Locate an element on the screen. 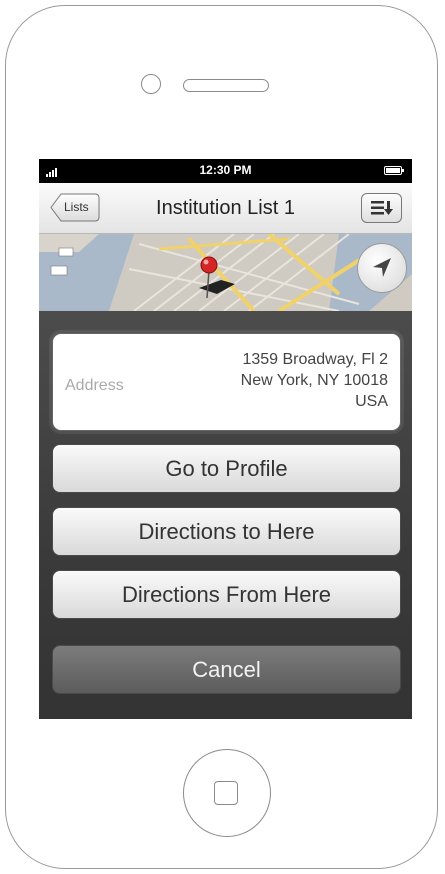  nav-bar: Lists Institution List 1 is located at coordinates (225, 208).